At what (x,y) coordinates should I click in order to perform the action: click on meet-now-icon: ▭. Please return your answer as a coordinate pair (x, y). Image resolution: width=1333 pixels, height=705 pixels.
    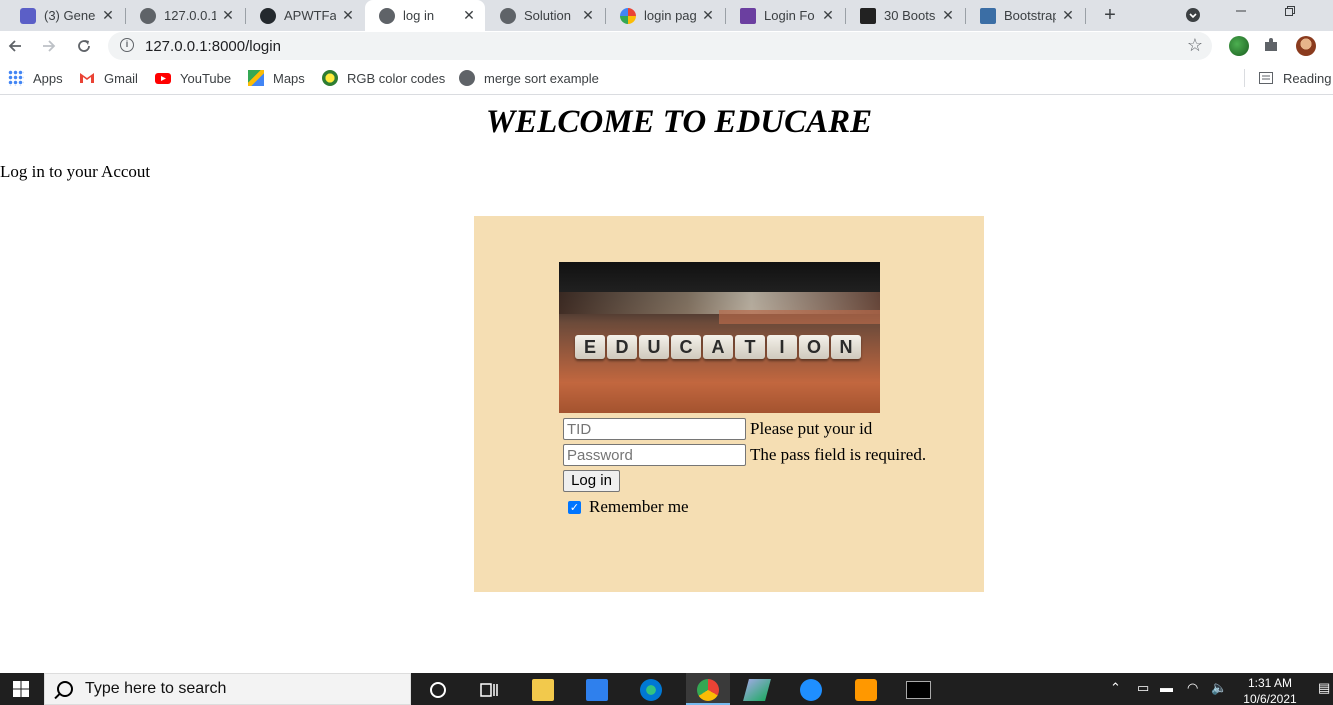
    Looking at the image, I should click on (1143, 688).